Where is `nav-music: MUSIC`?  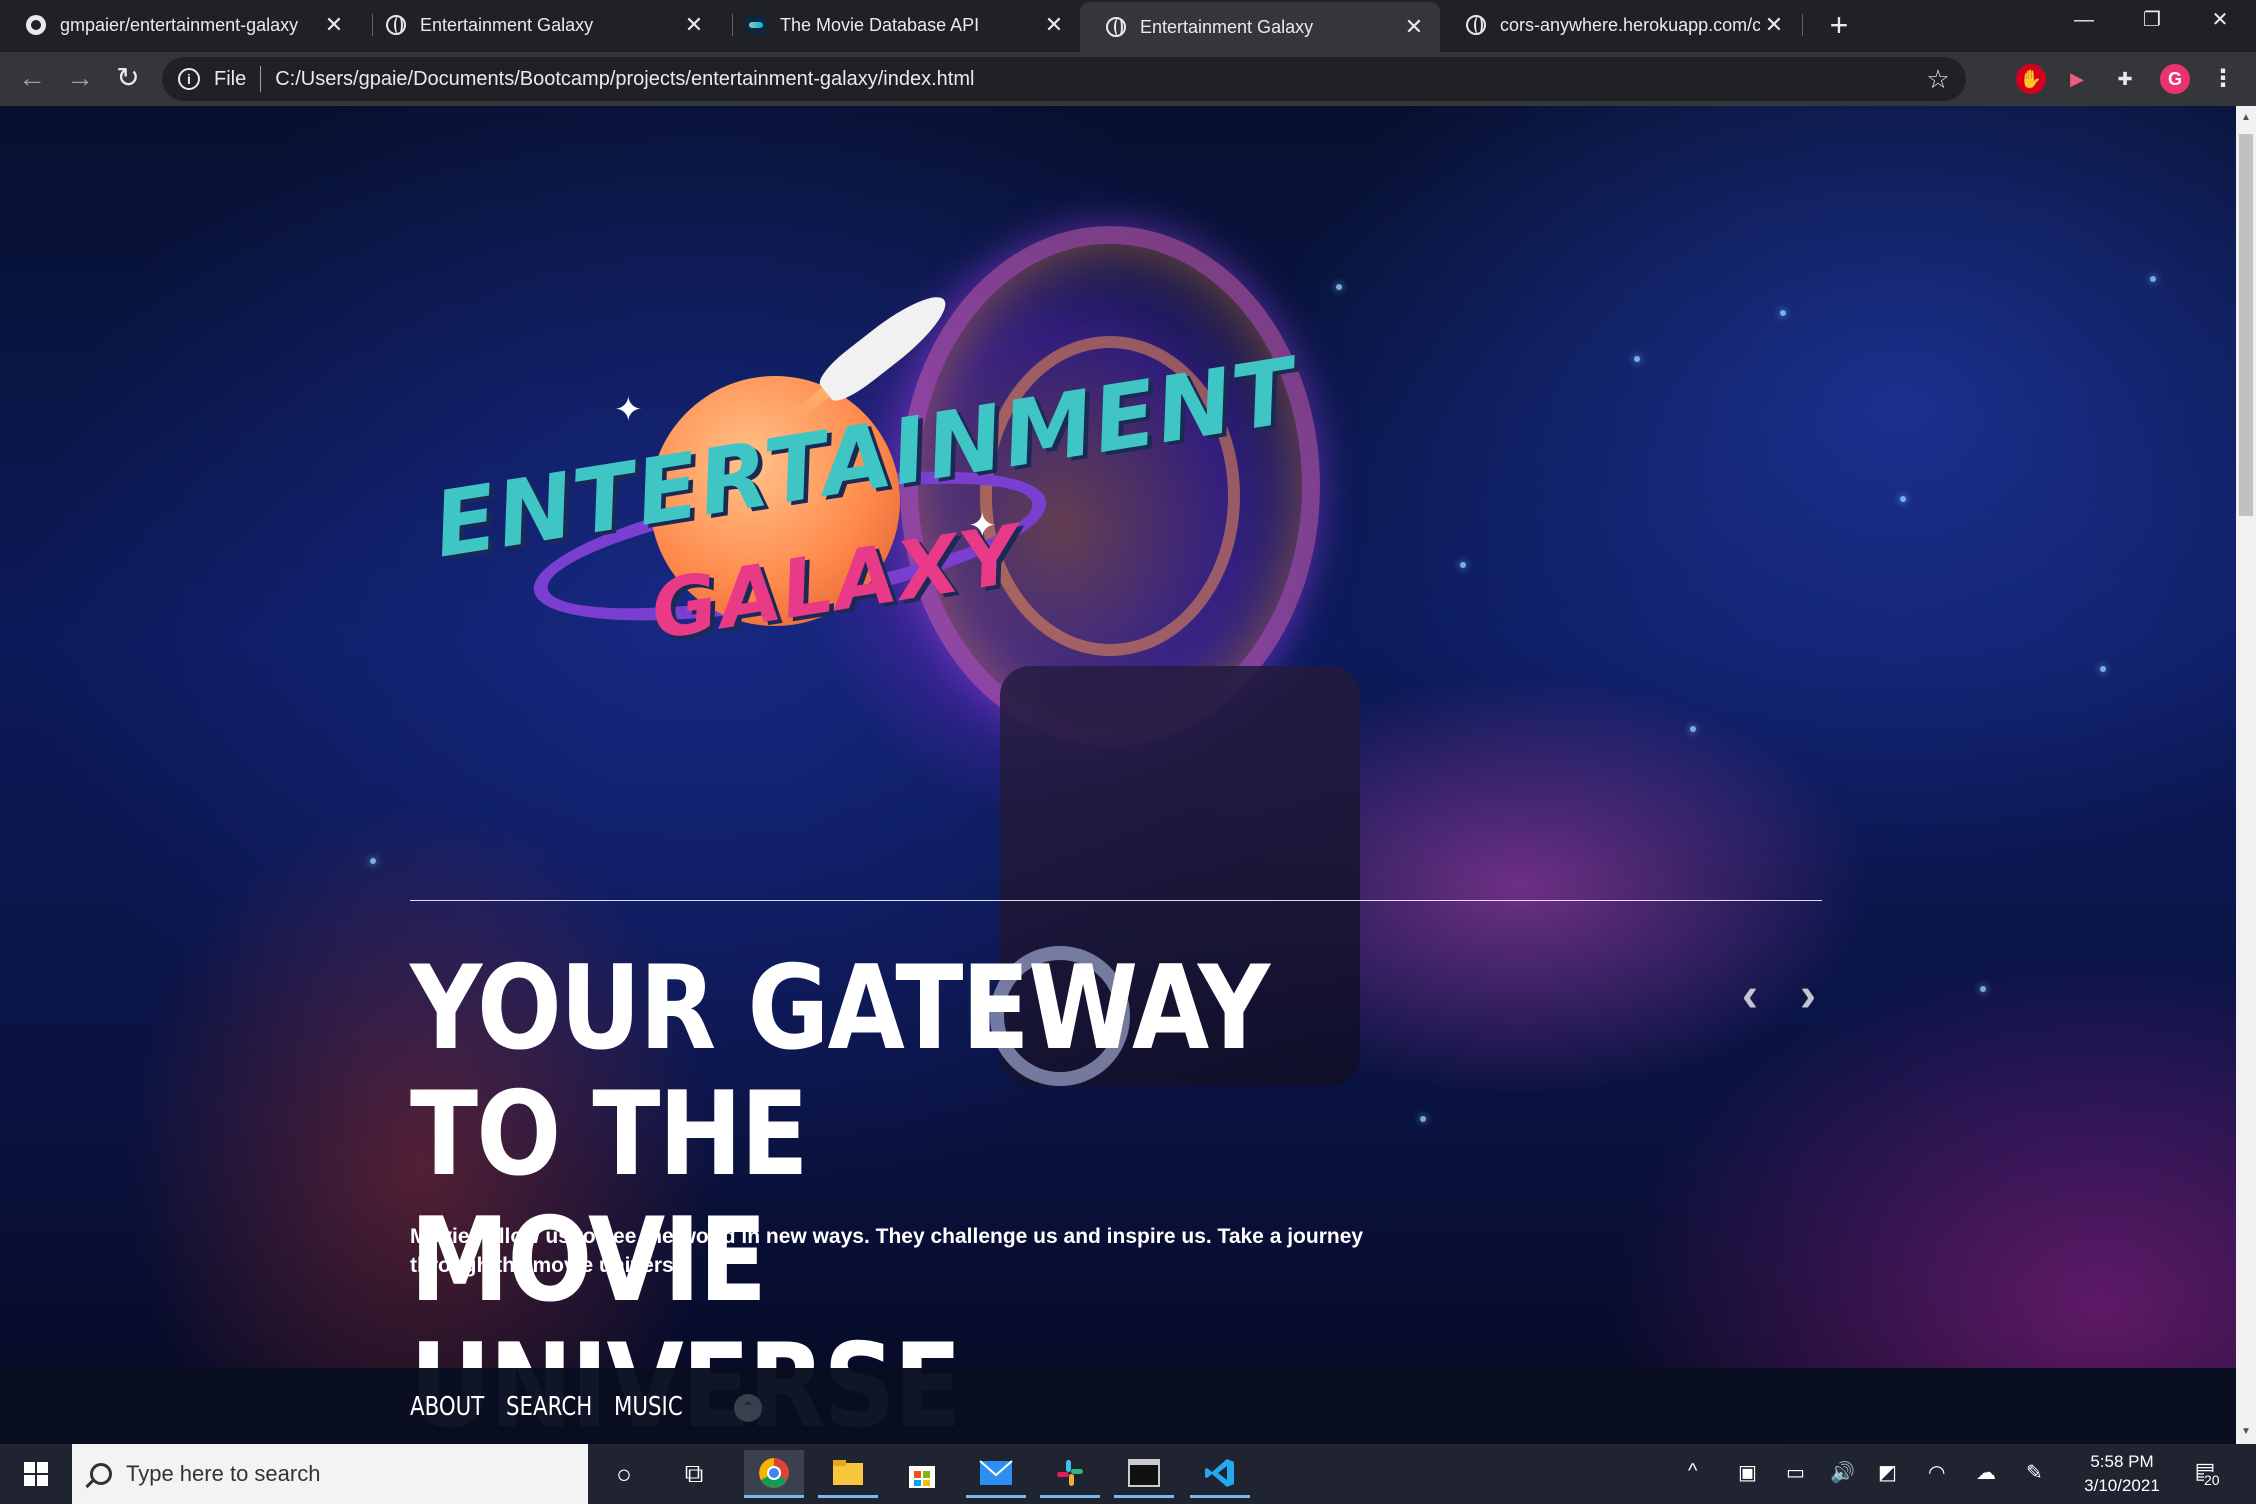 nav-music: MUSIC is located at coordinates (648, 1407).